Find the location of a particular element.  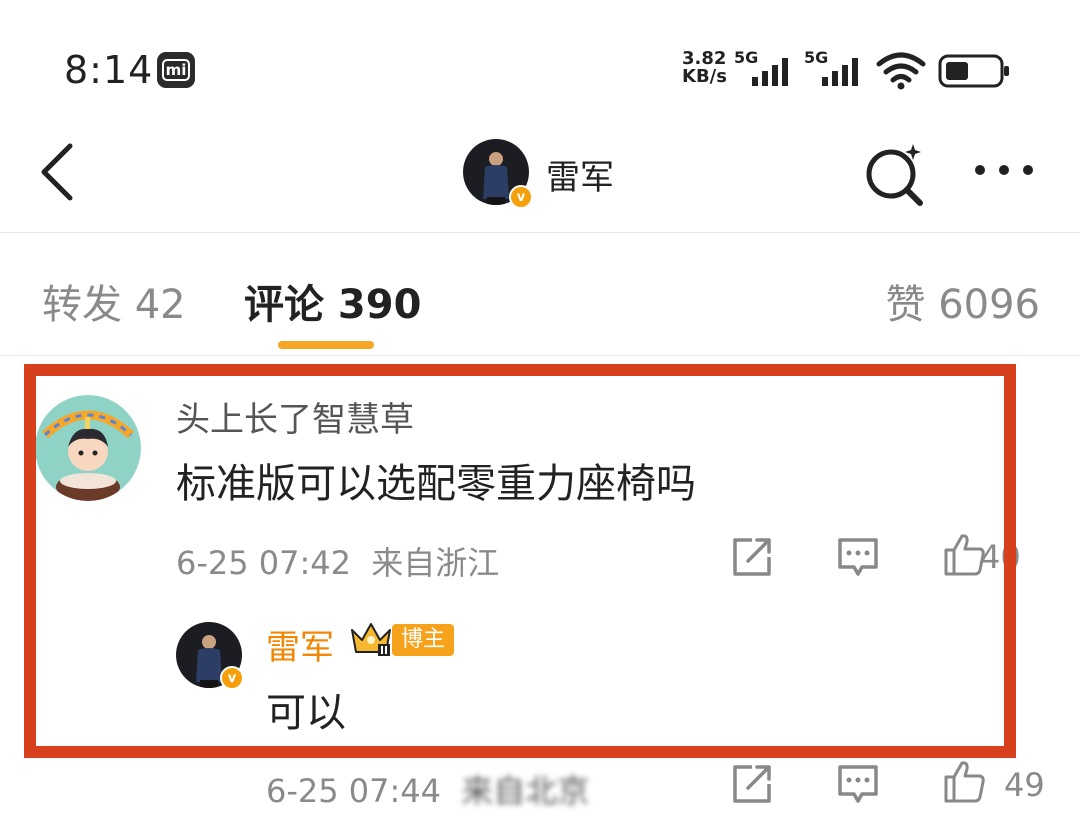

header-divider is located at coordinates (540, 232).